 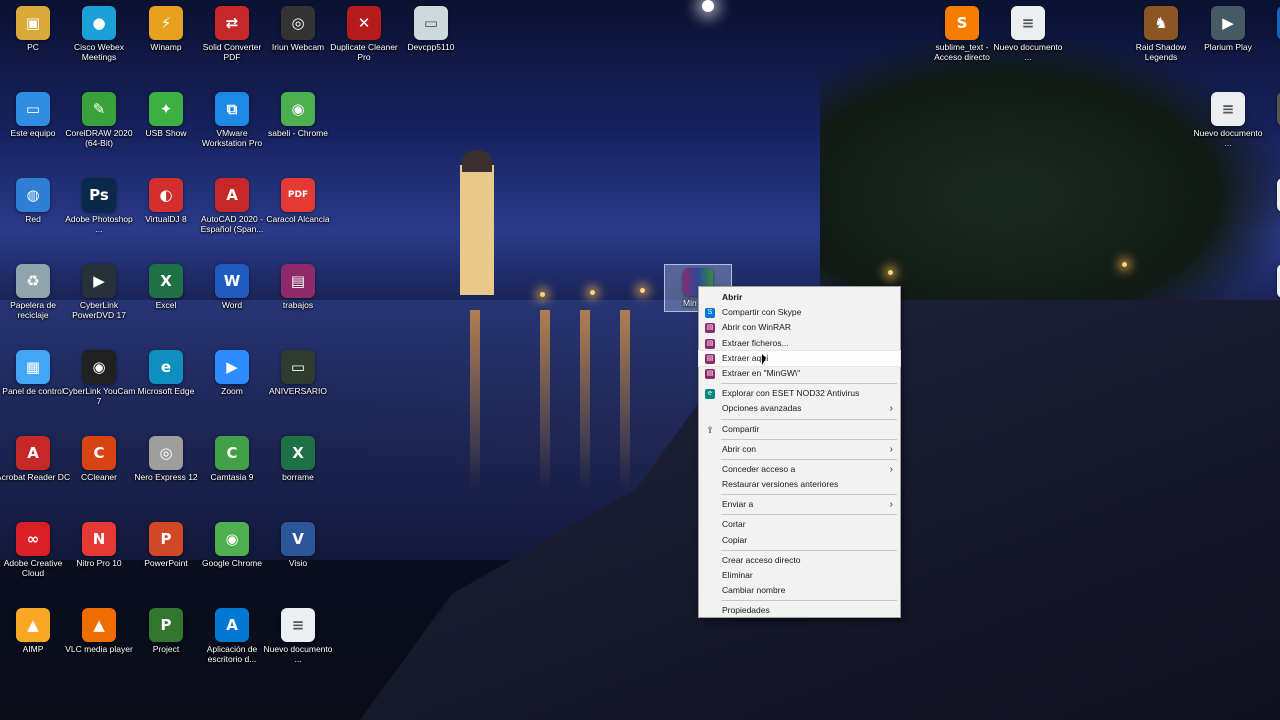 What do you see at coordinates (298, 459) in the screenshot?
I see `desktop-icon: Xborrame` at bounding box center [298, 459].